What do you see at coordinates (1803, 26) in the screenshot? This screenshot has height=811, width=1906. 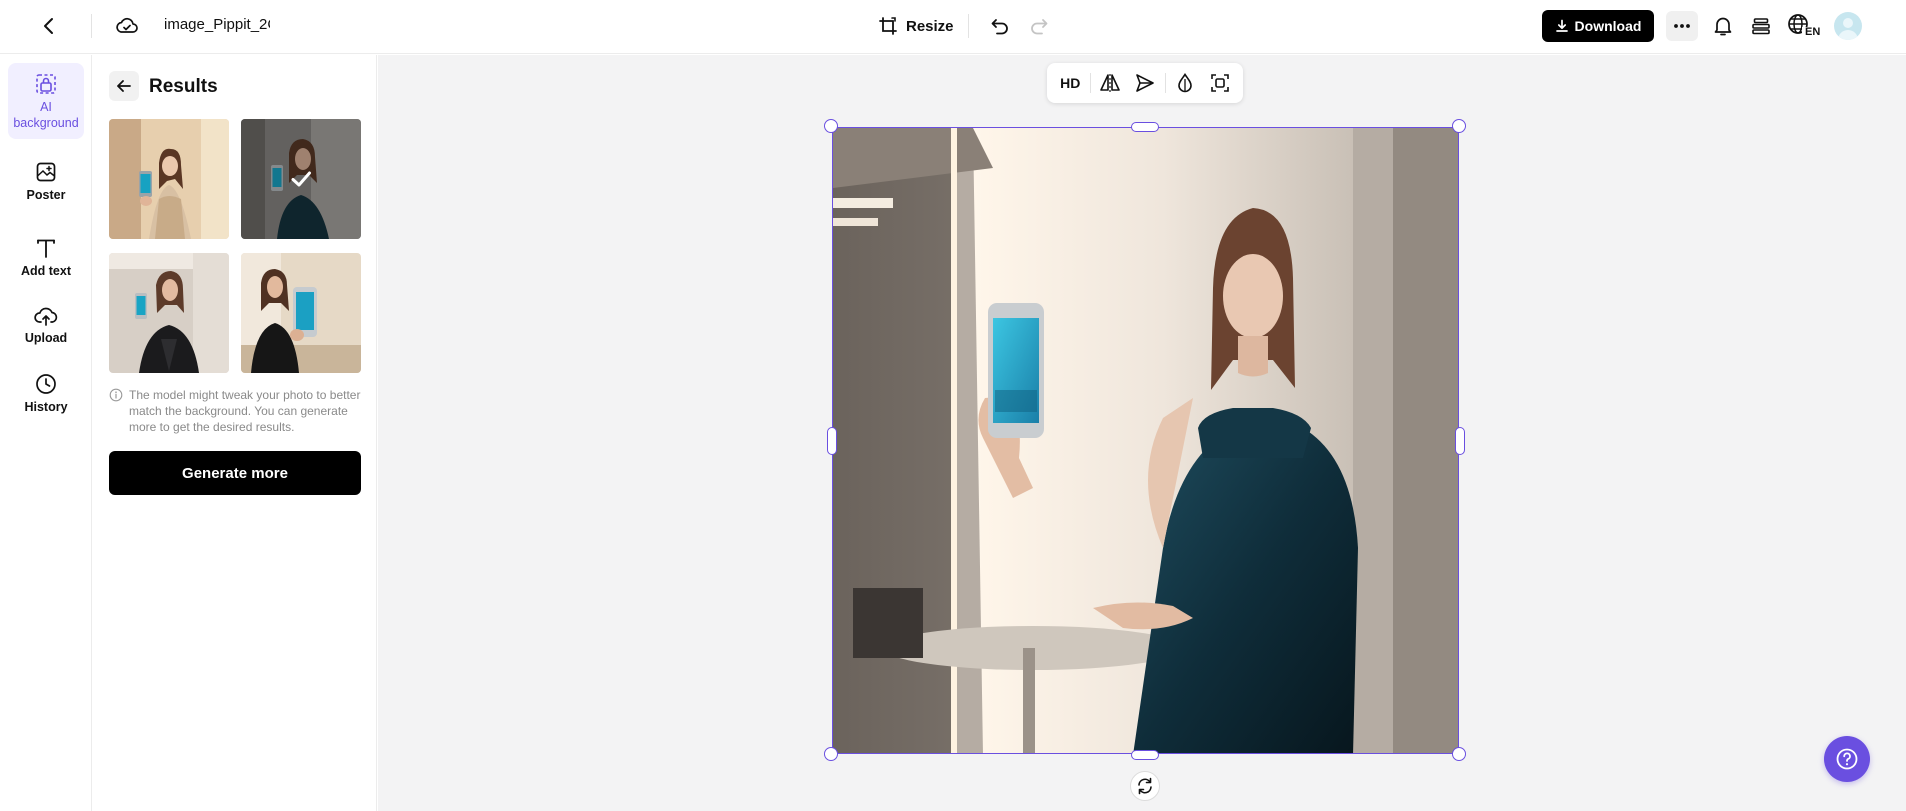 I see `language-button: EN` at bounding box center [1803, 26].